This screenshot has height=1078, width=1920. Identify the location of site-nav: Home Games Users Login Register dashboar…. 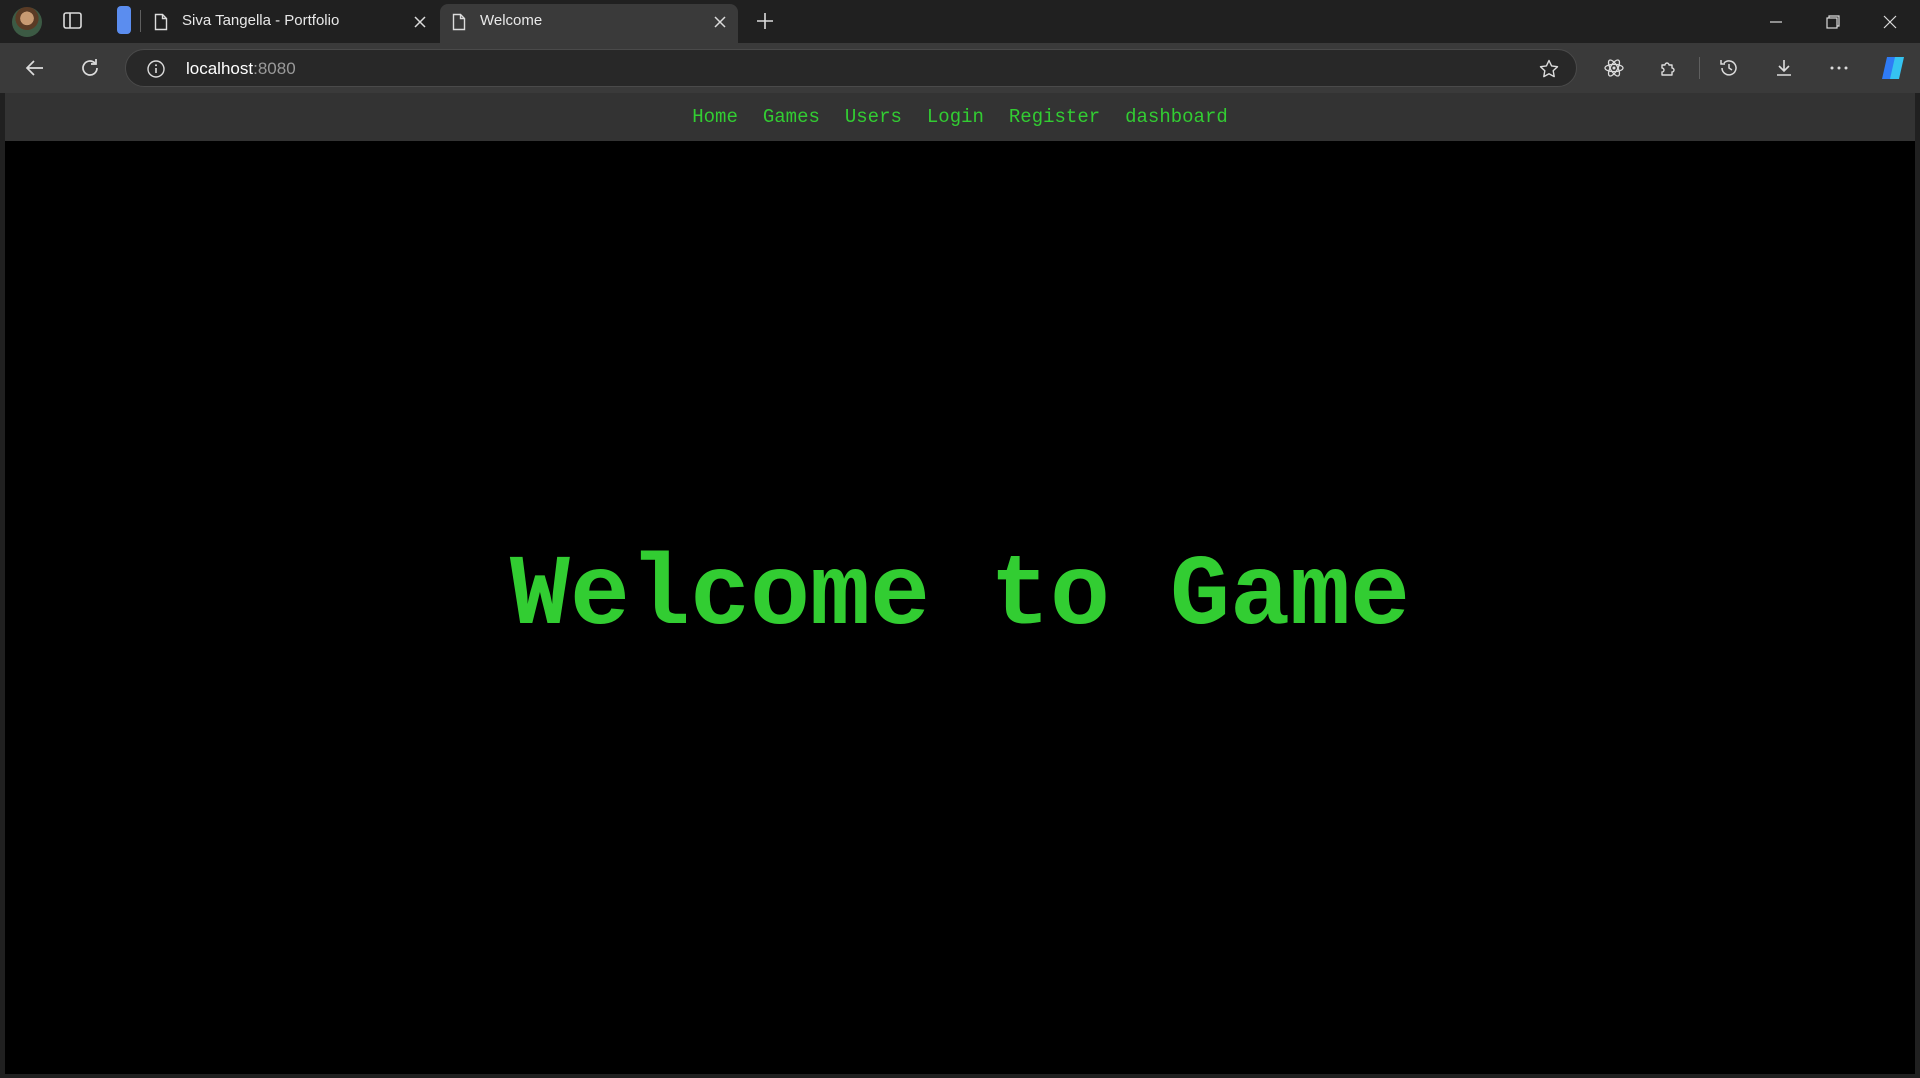
(960, 117).